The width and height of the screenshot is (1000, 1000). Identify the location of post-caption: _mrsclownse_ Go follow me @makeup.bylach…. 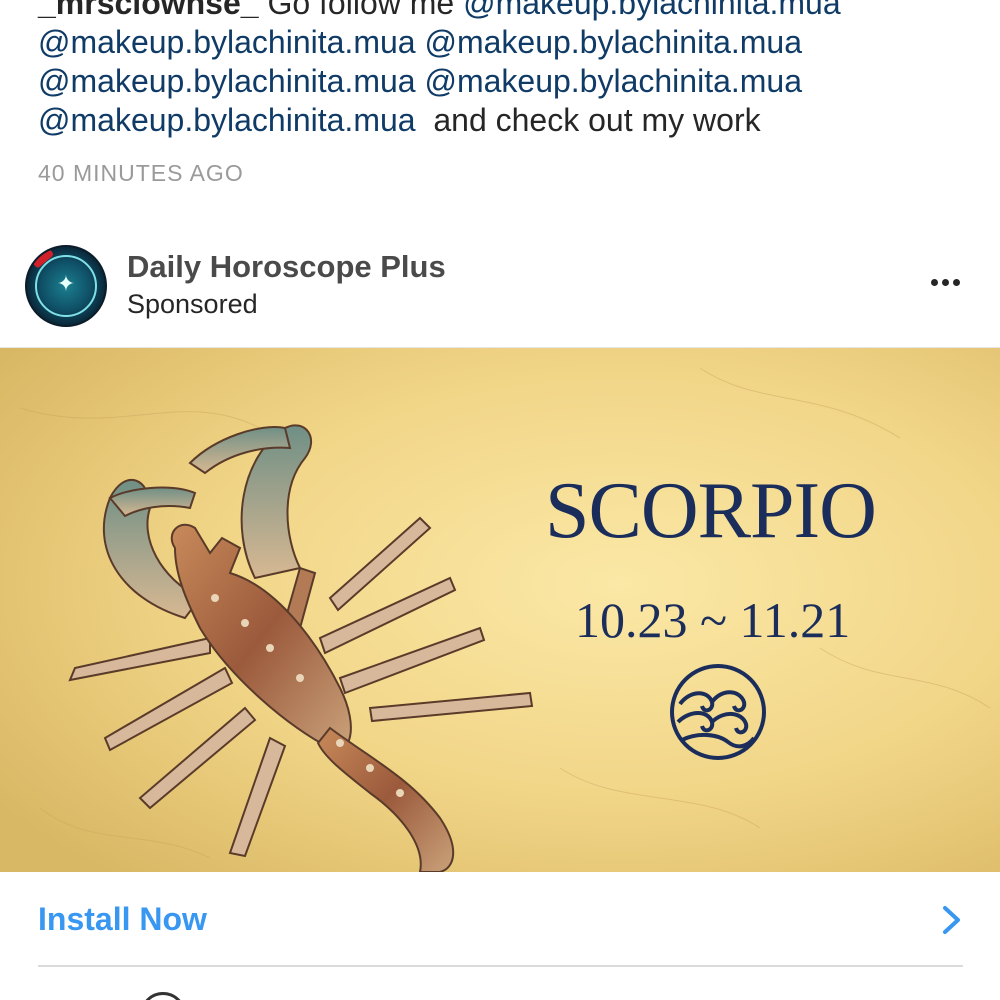
(508, 70).